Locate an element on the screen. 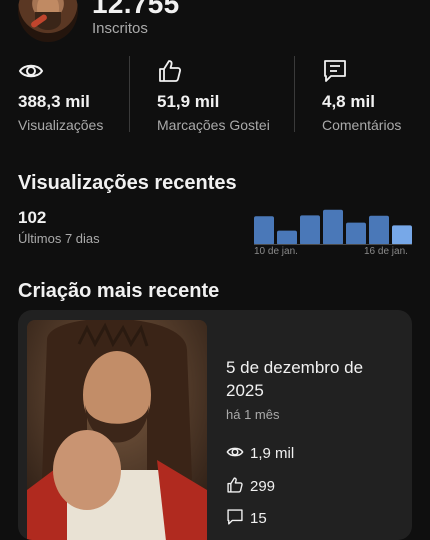 The image size is (430, 540). subscriber-label: Inscritos is located at coordinates (120, 28).